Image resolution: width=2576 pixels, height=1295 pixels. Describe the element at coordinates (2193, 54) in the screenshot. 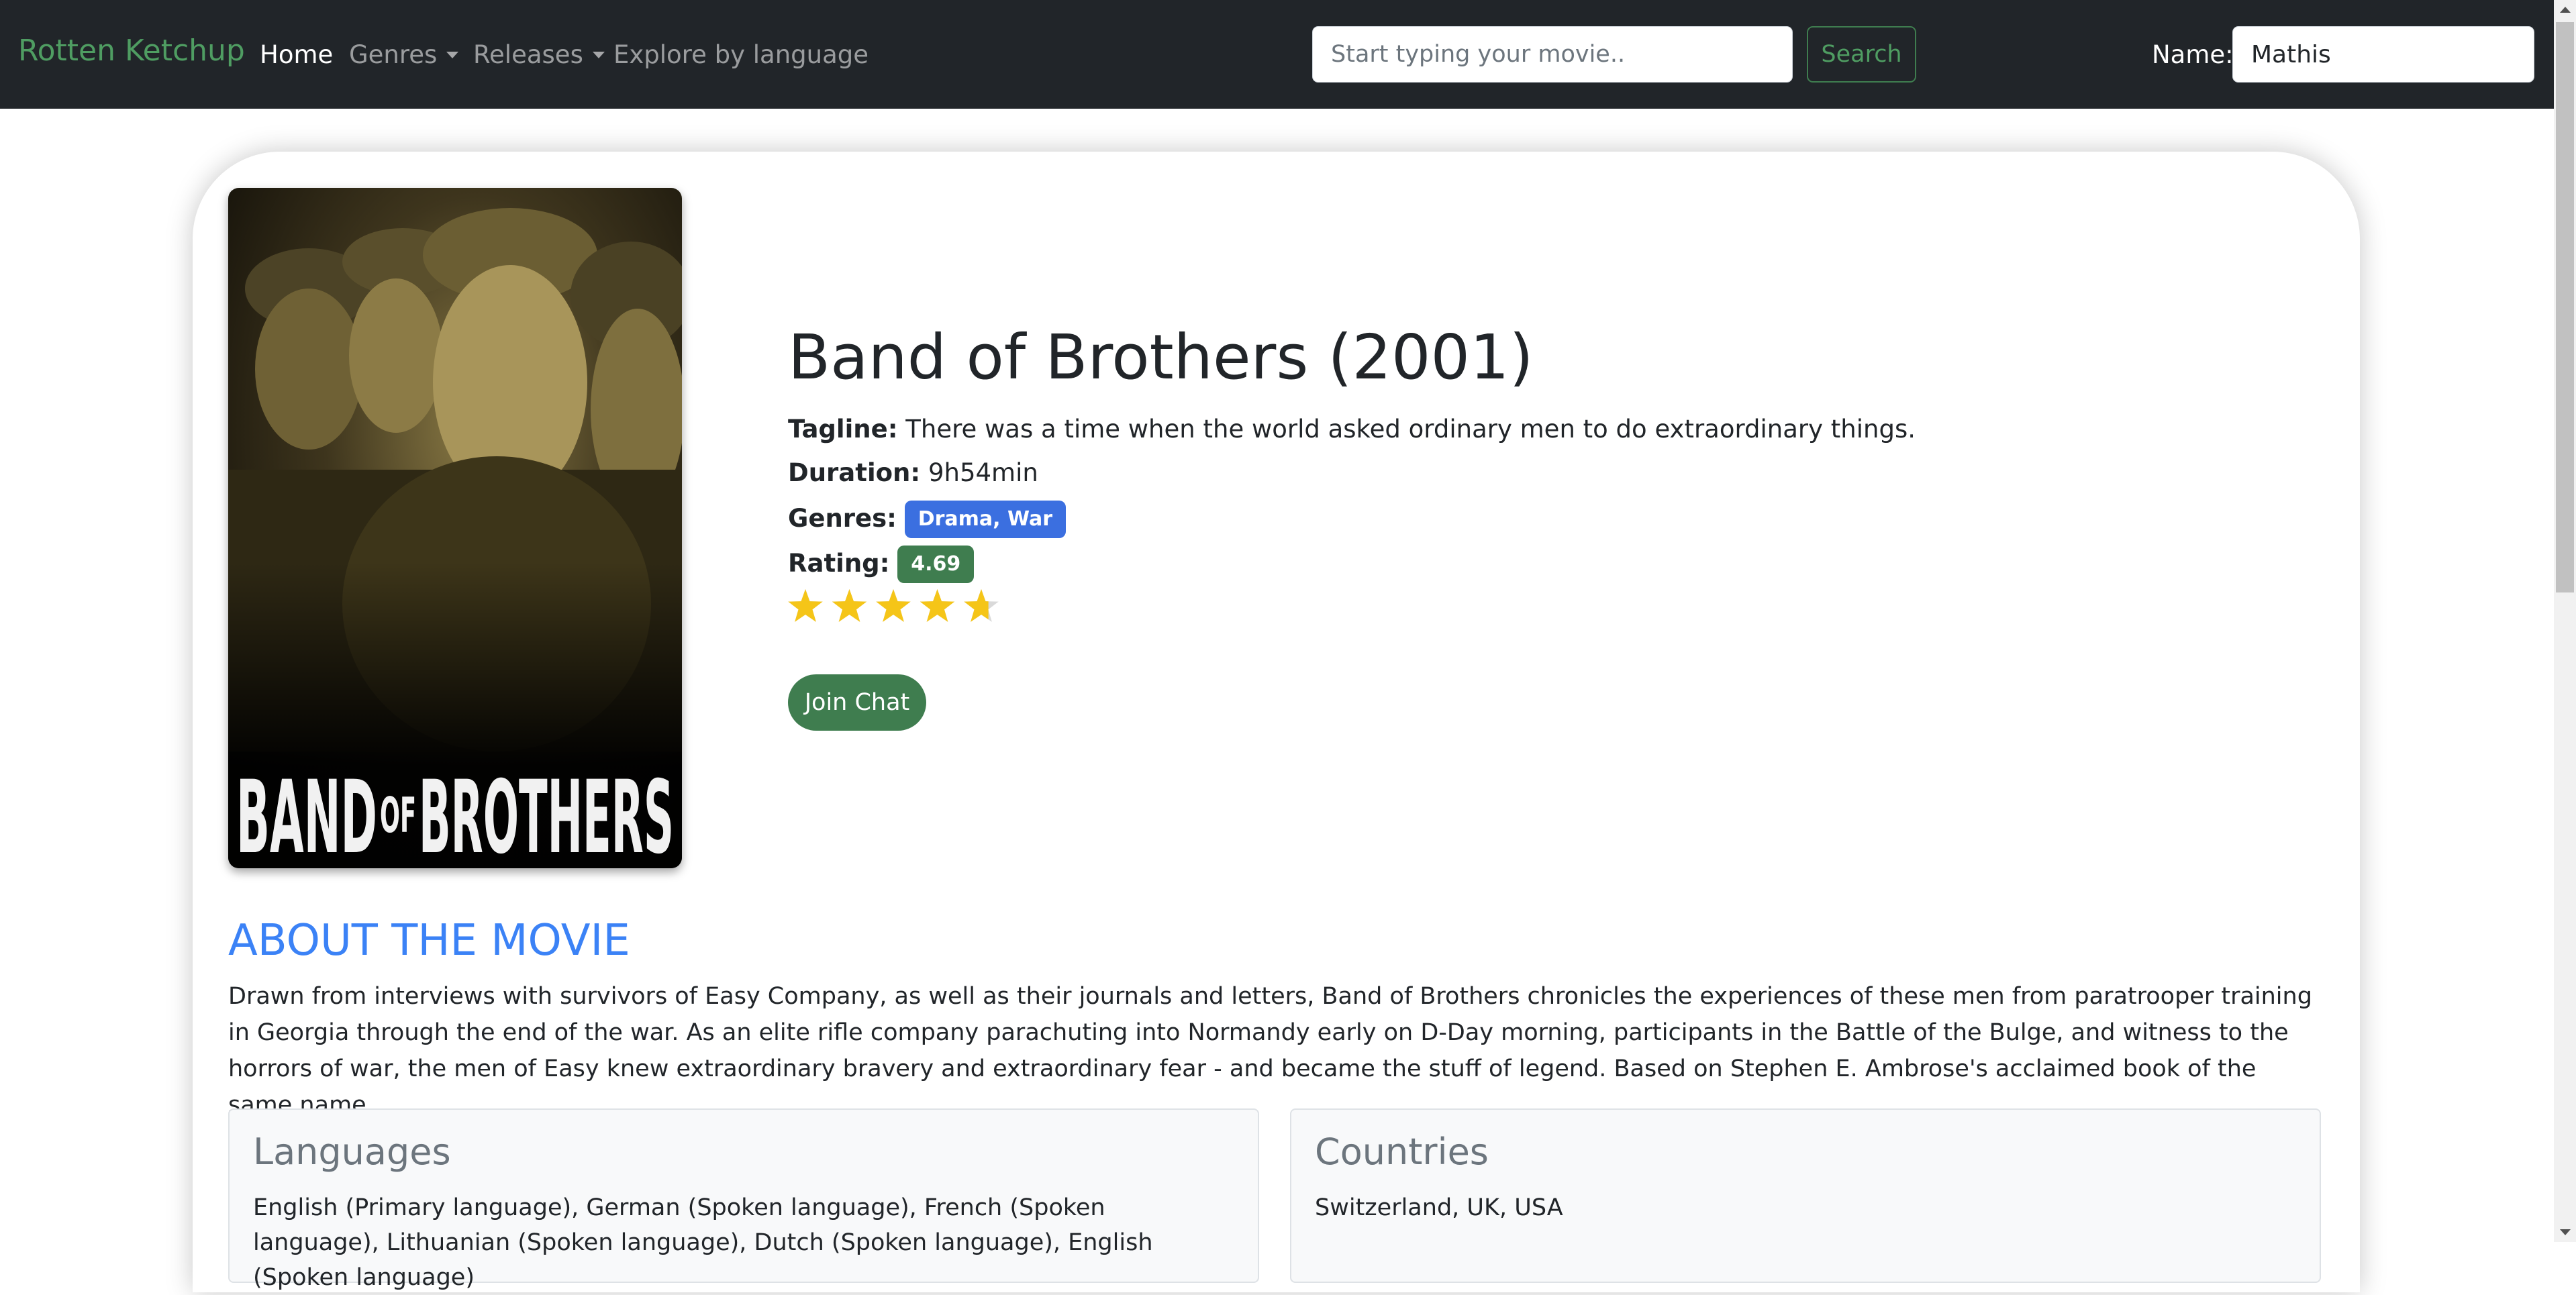

I see `name-label: Name:` at that location.